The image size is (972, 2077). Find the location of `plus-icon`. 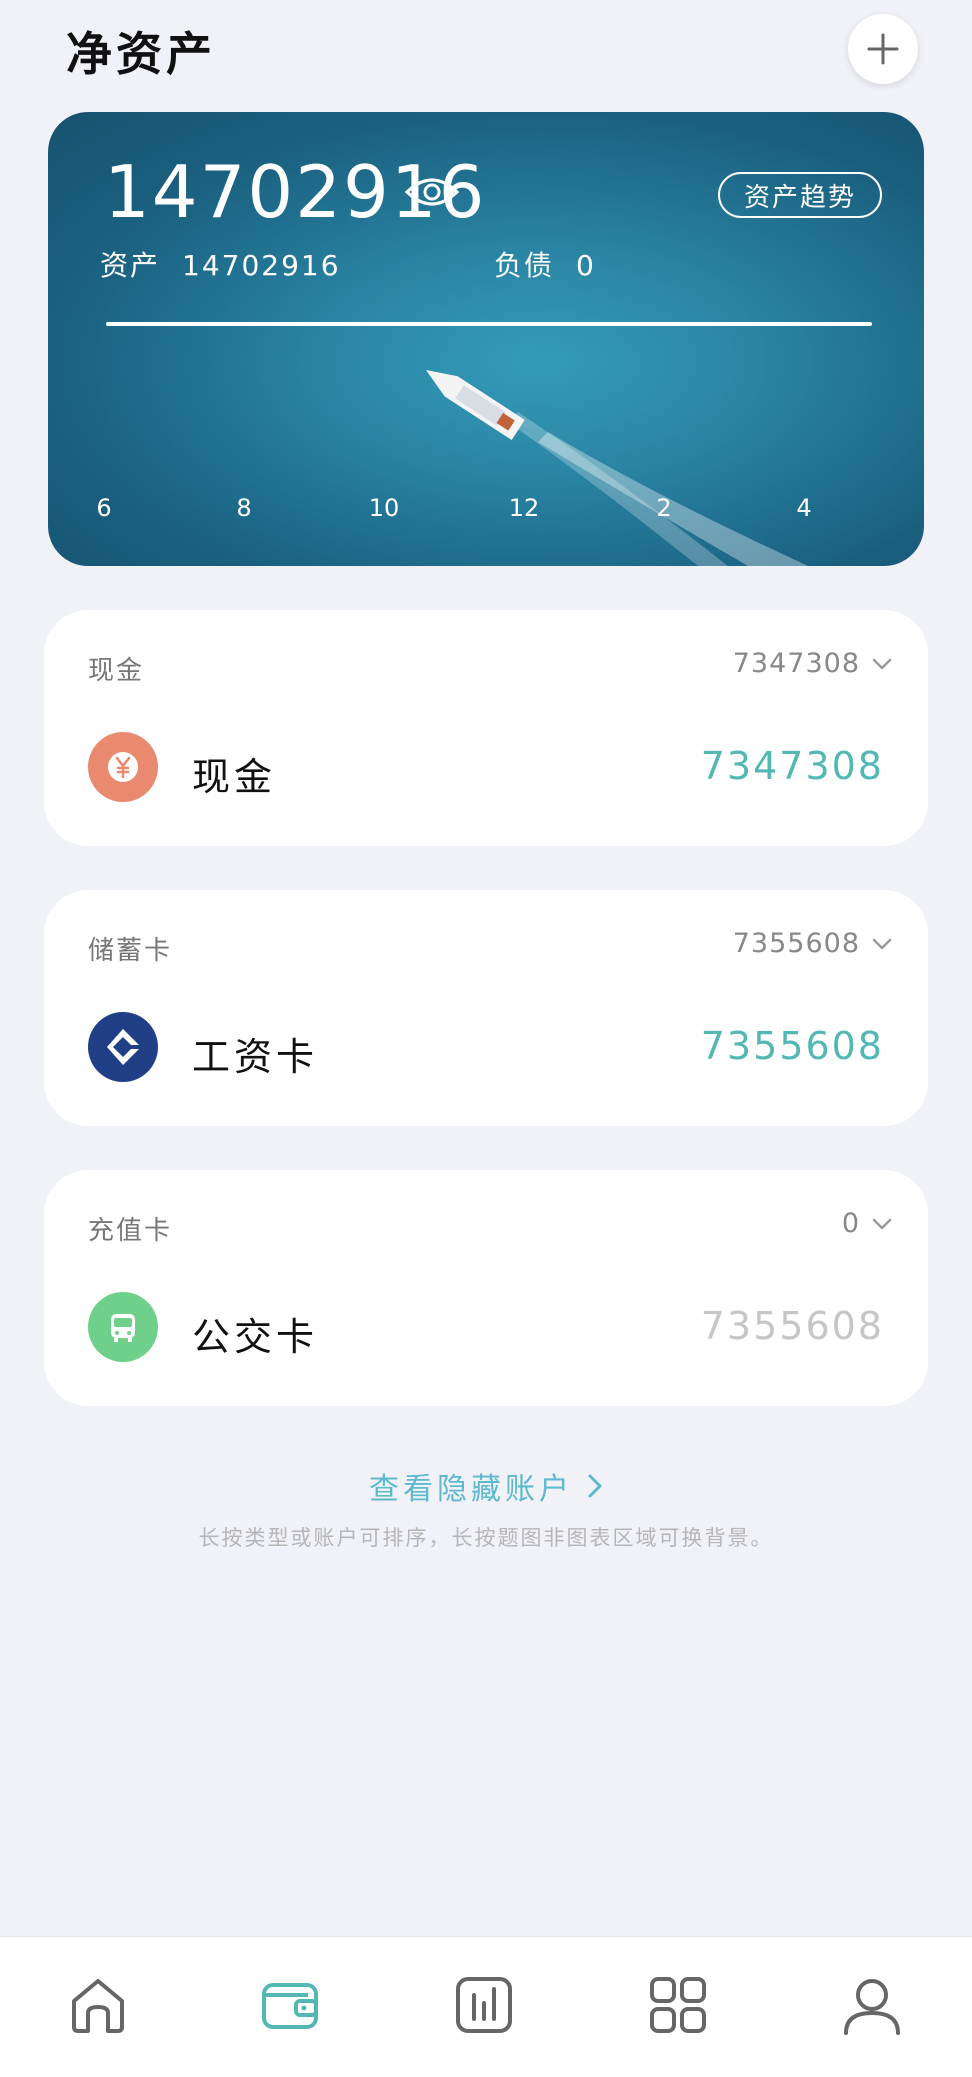

plus-icon is located at coordinates (883, 49).